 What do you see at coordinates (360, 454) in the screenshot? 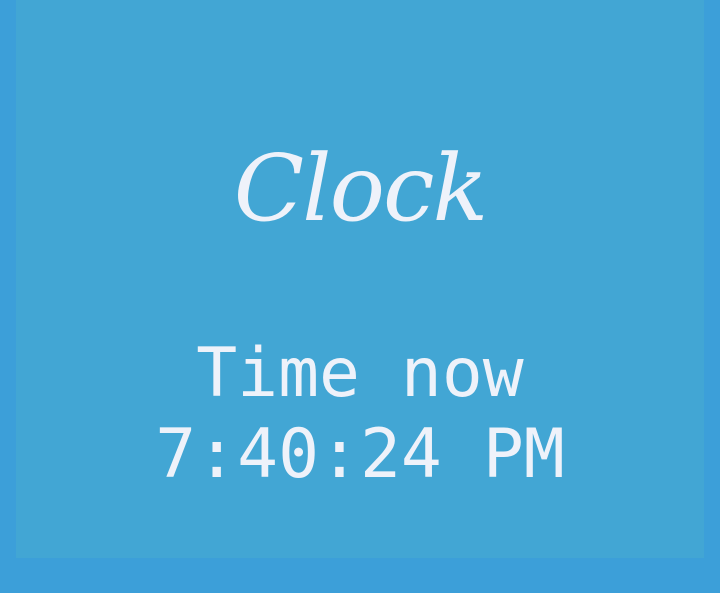
I see `time-value: 7:40:24 PM` at bounding box center [360, 454].